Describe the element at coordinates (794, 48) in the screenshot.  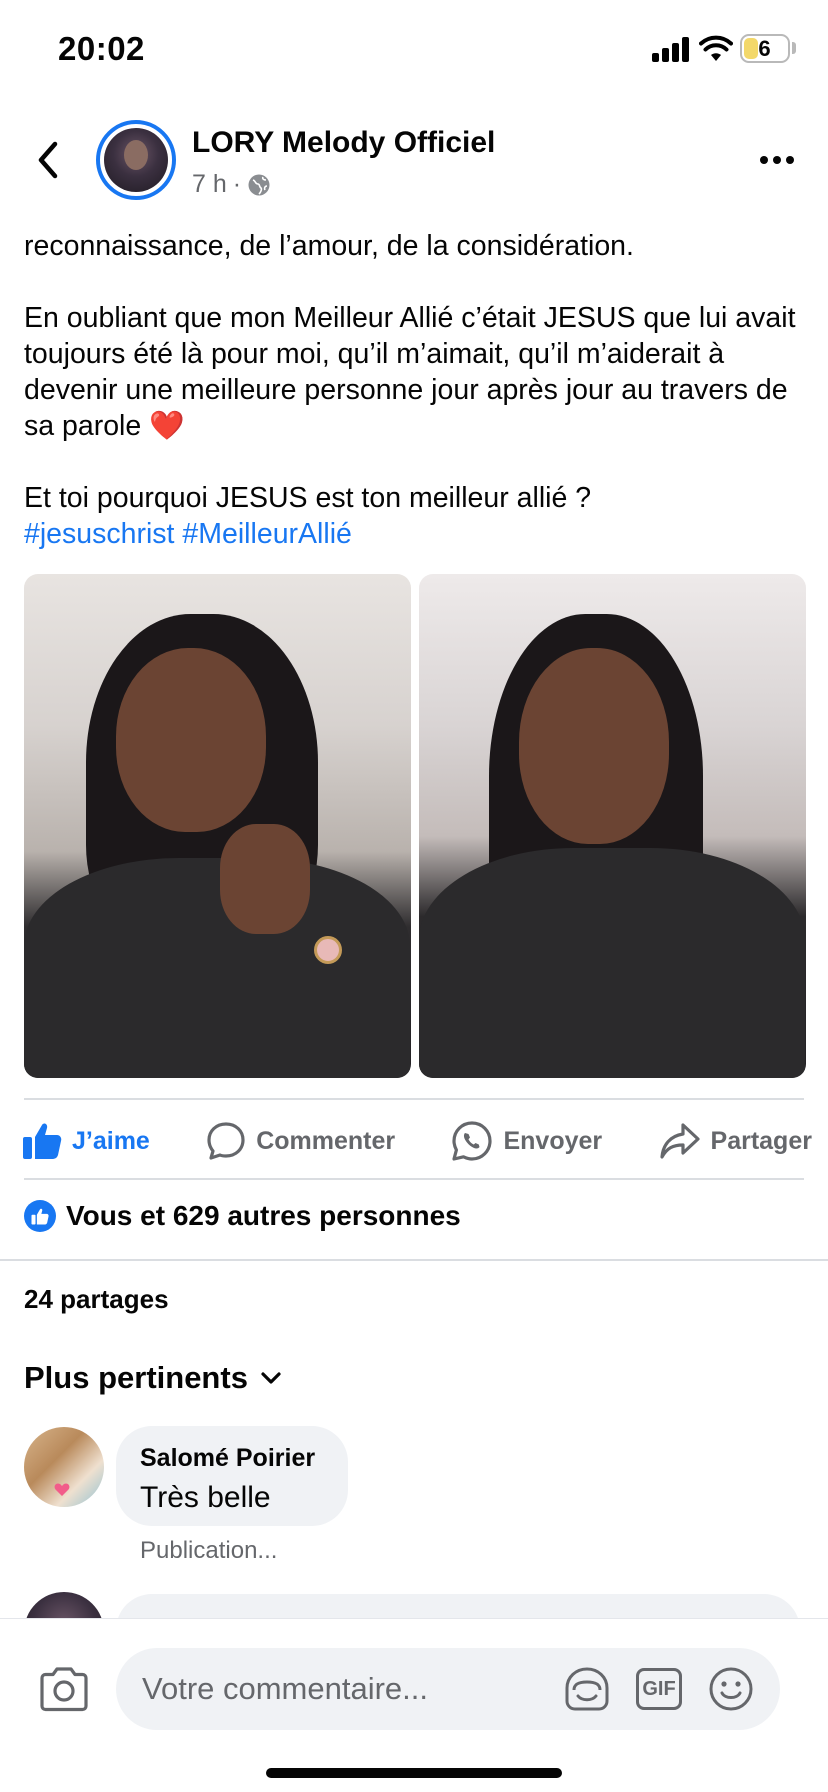
I see `battery-cap` at that location.